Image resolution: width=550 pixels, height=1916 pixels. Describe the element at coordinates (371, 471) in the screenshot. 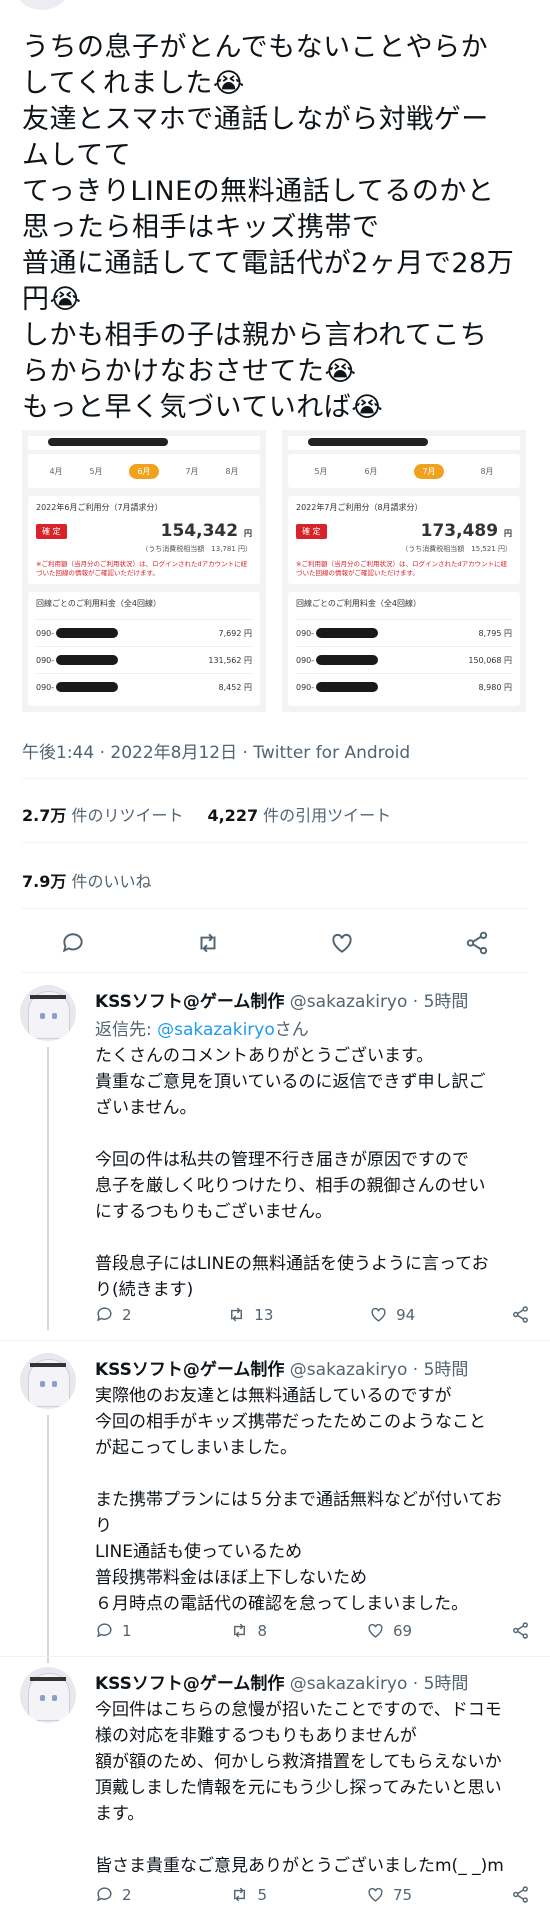

I see `month-tab: 6月` at that location.